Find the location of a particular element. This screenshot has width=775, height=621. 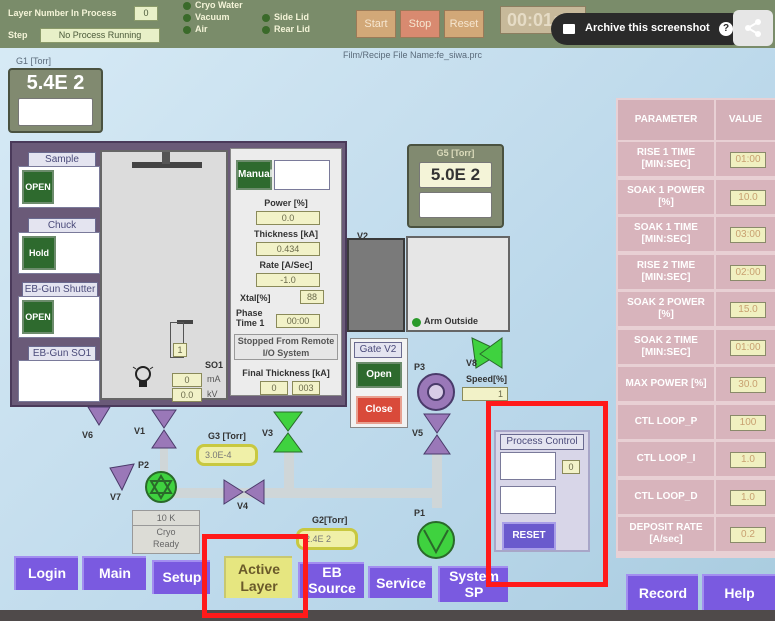

stop-button: Stop is located at coordinates (420, 24).